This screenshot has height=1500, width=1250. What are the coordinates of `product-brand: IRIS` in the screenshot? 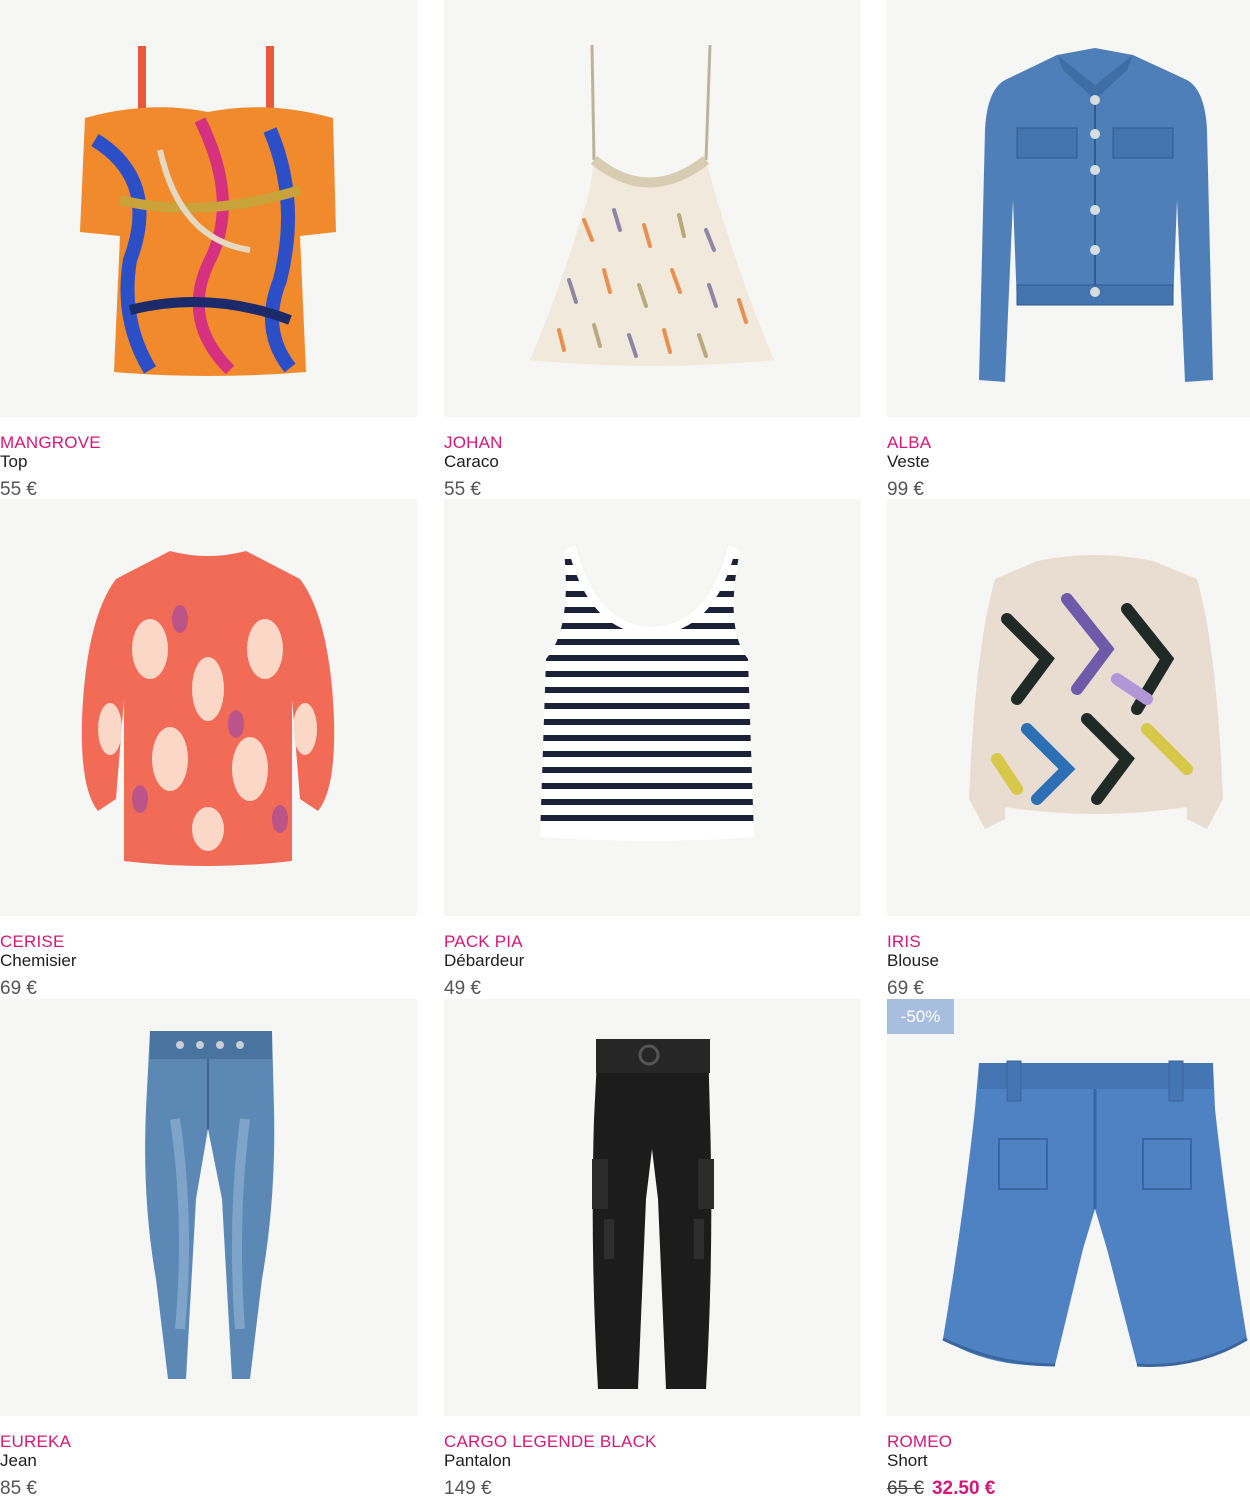 It's located at (904, 942).